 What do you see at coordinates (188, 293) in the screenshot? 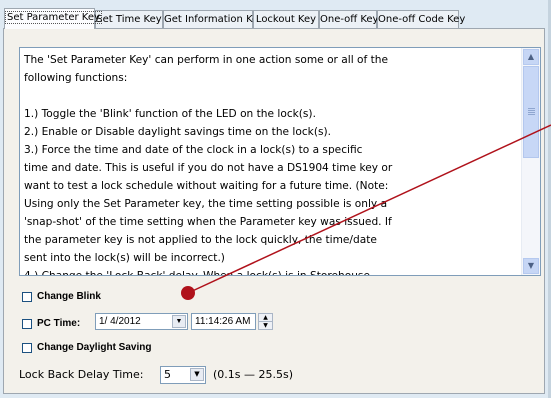
I see `annotation-dot` at bounding box center [188, 293].